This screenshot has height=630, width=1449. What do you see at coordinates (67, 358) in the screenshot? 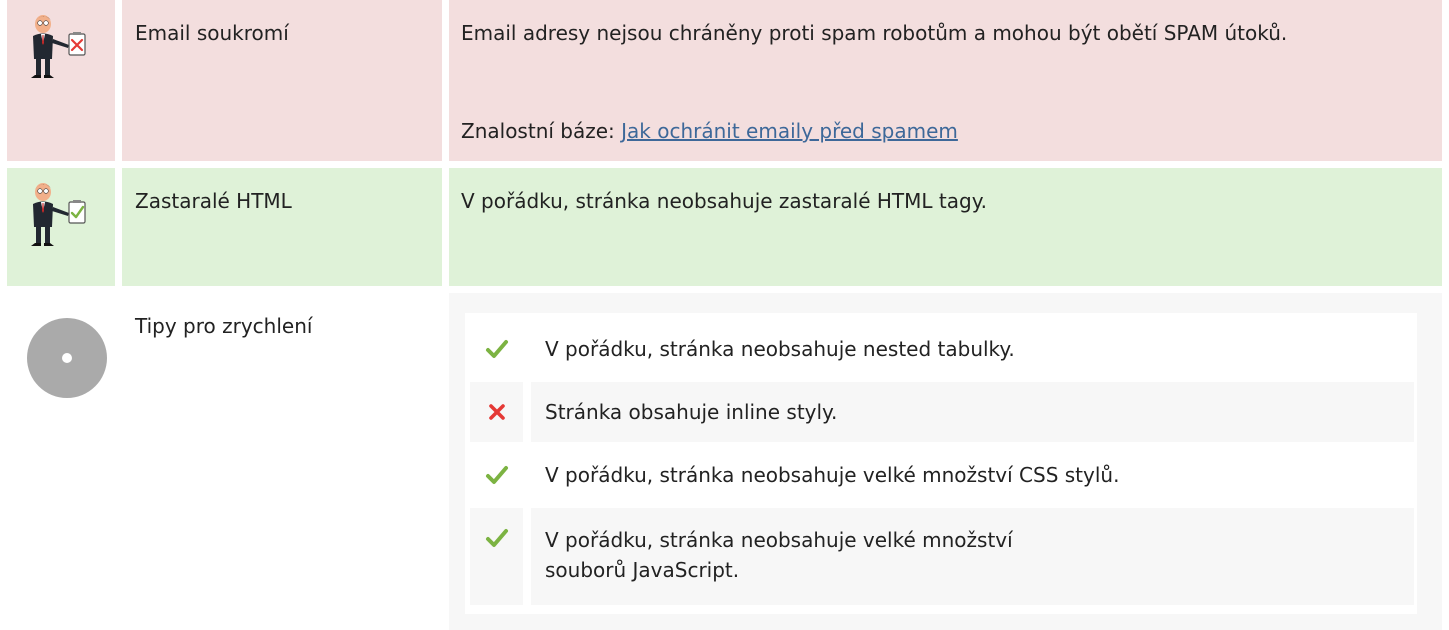
I see `gray-disc-icon` at bounding box center [67, 358].